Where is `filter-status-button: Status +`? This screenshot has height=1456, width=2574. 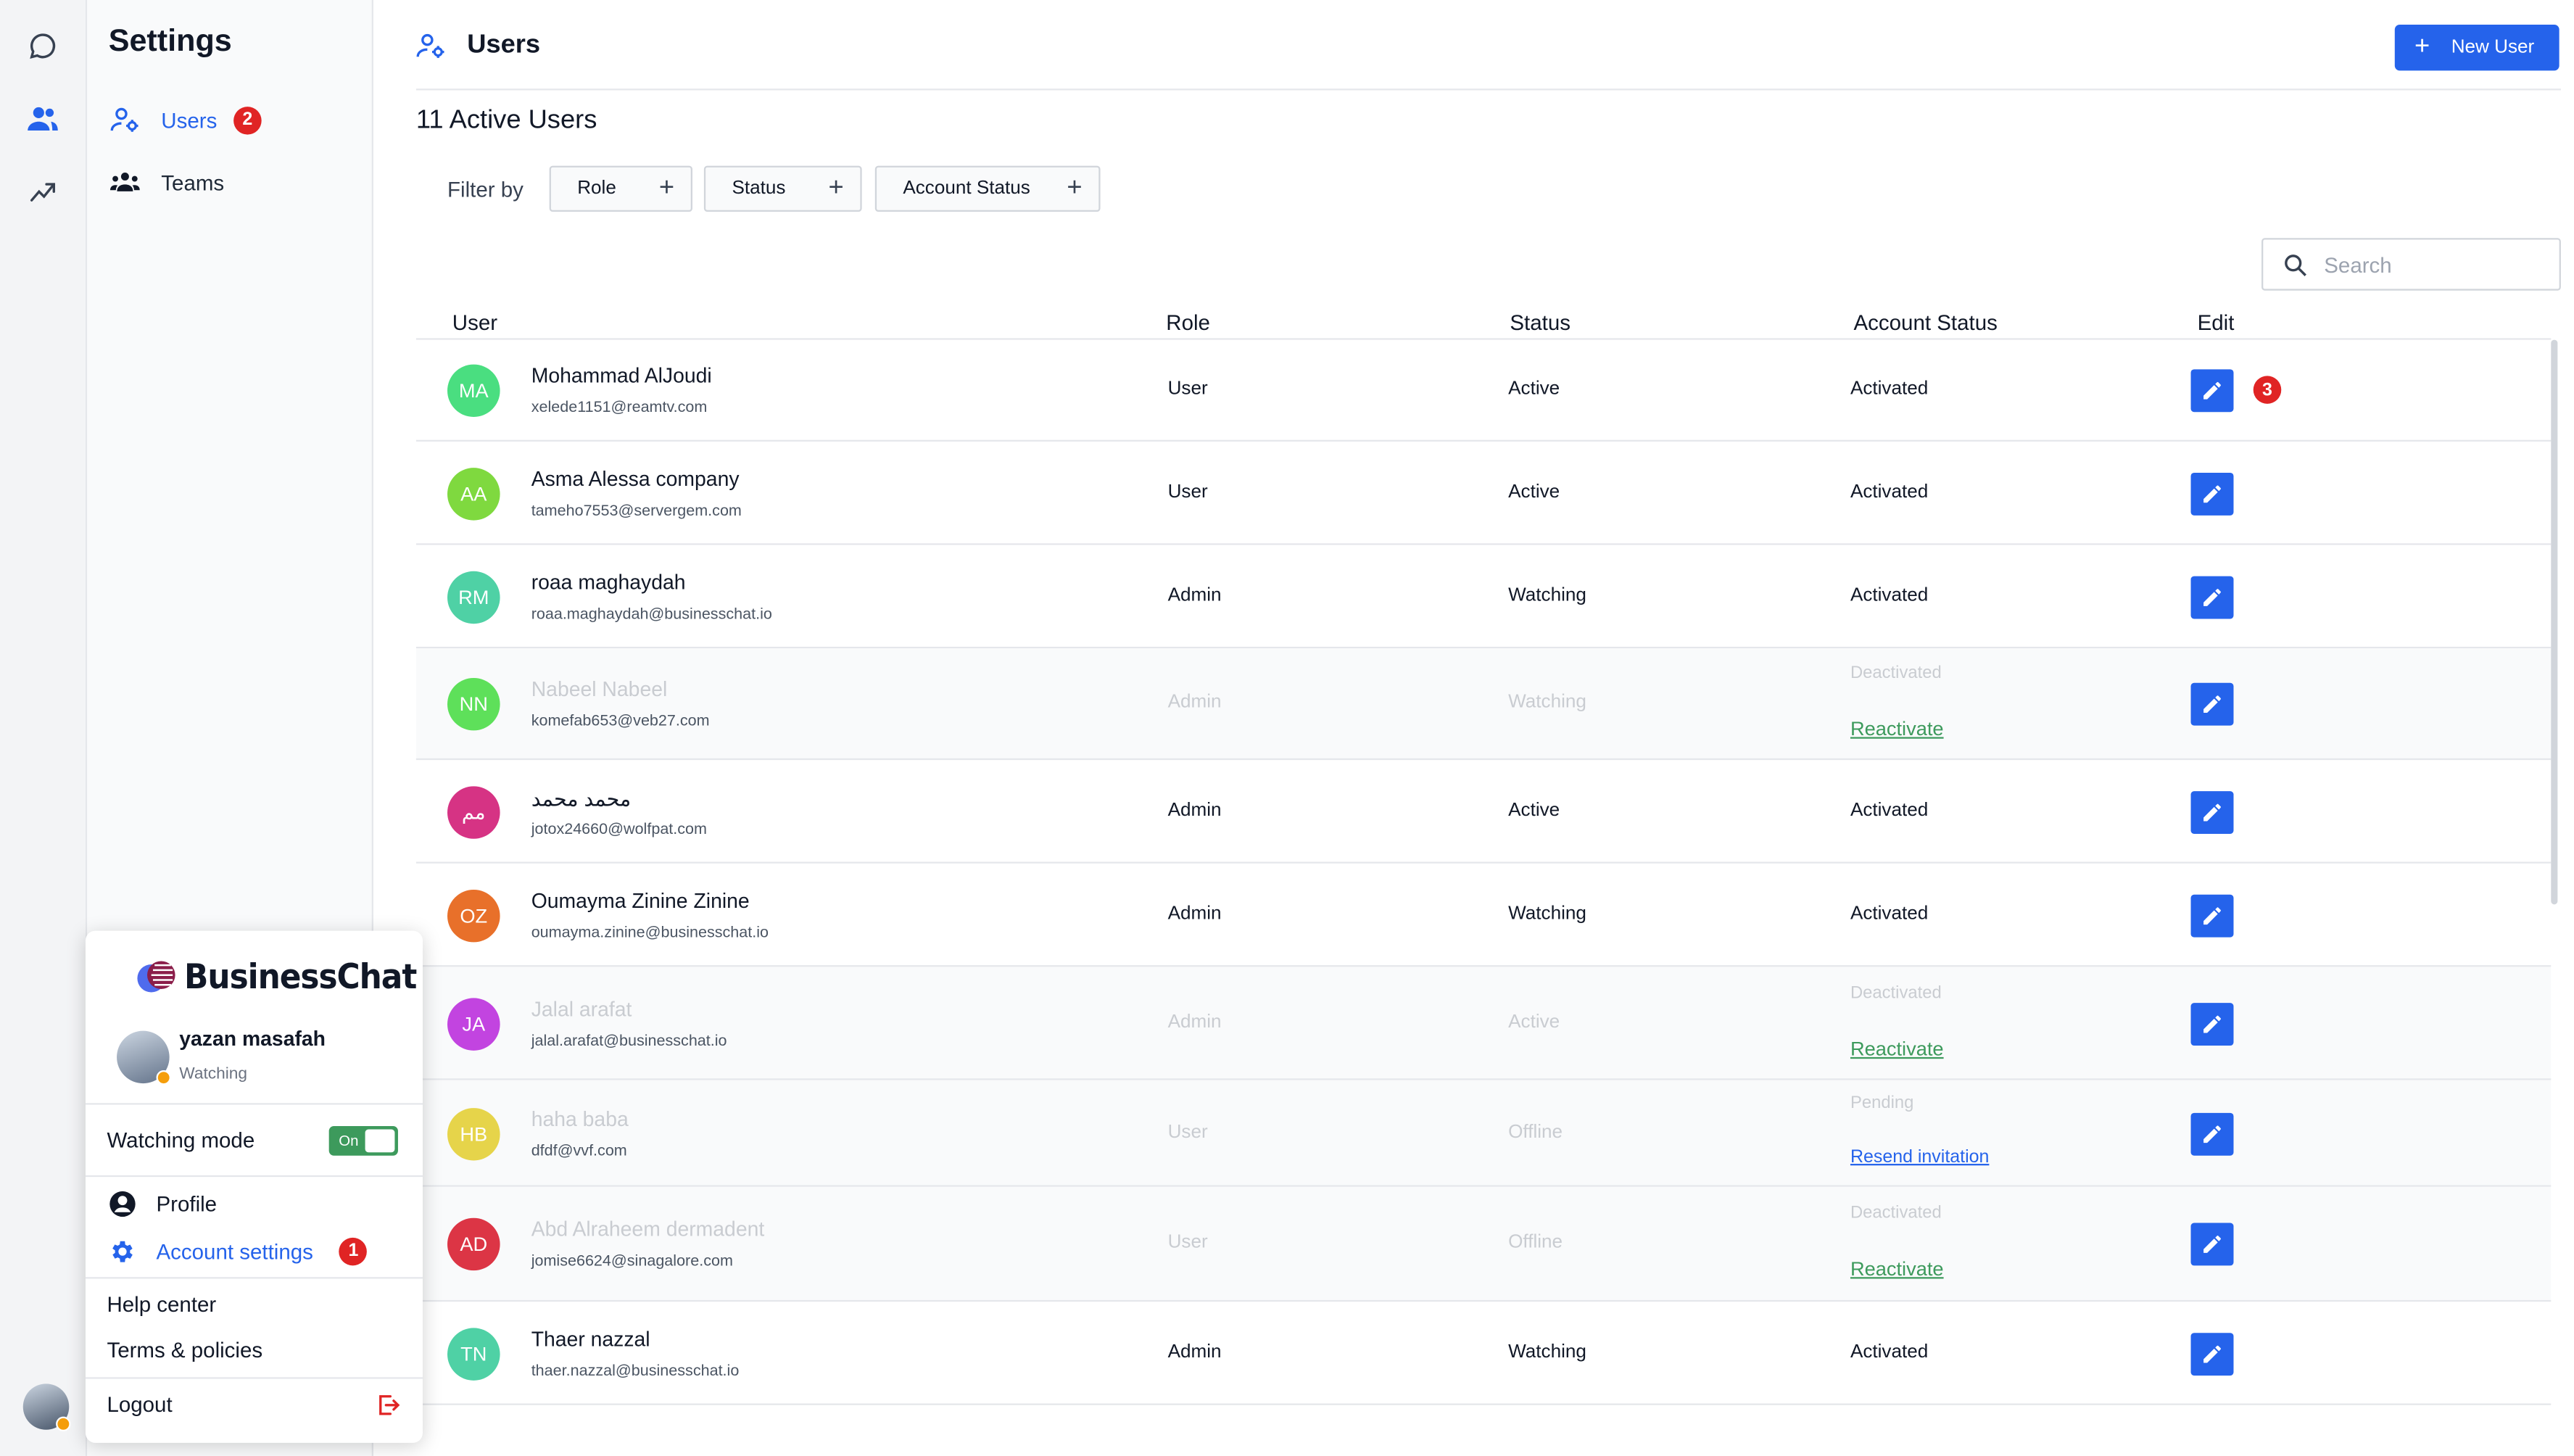 filter-status-button: Status + is located at coordinates (782, 188).